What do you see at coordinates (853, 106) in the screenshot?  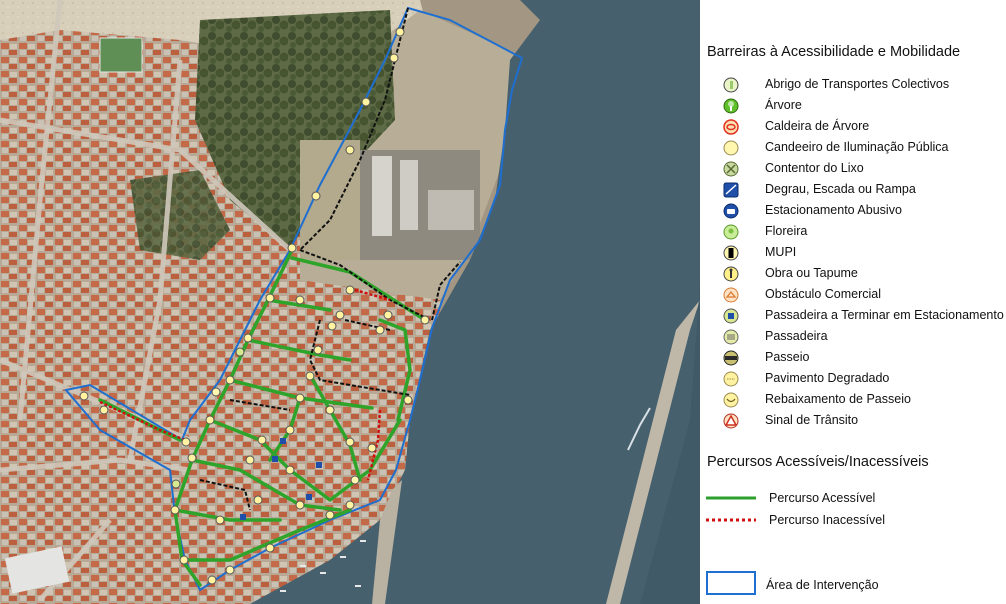 I see `legend-item-tree: Árvore` at bounding box center [853, 106].